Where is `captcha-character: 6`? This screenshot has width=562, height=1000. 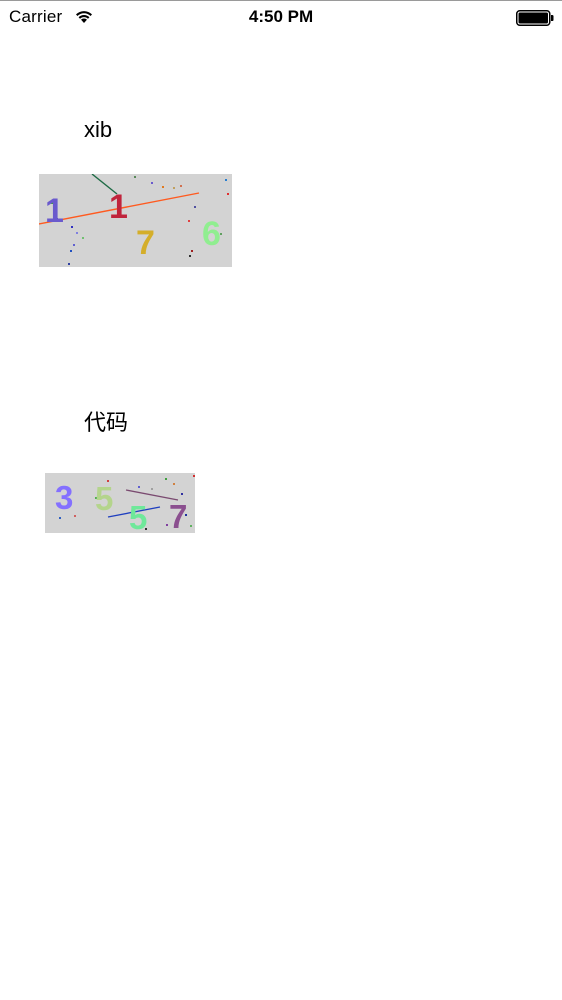
captcha-character: 6 is located at coordinates (211, 234).